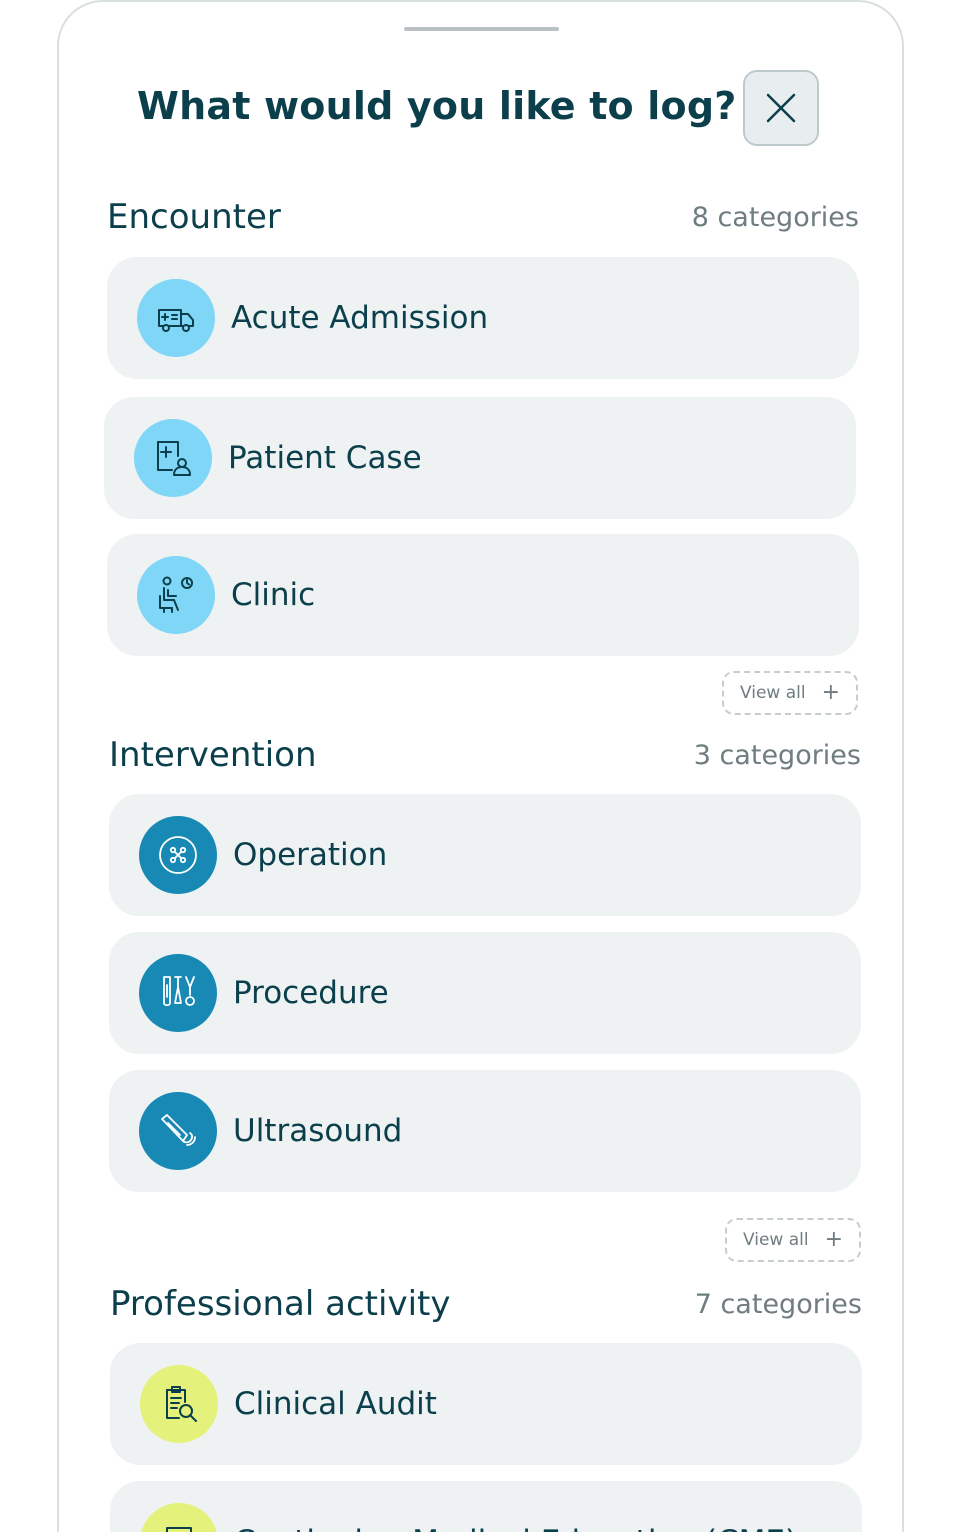 The image size is (960, 1532). What do you see at coordinates (485, 755) in the screenshot?
I see `section-header-intervention: Intervention 3 categories` at bounding box center [485, 755].